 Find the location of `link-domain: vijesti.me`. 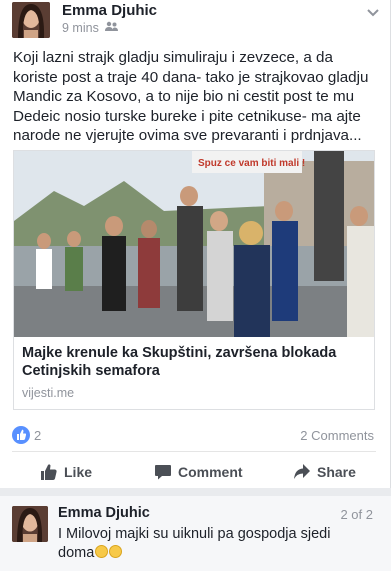

link-domain: vijesti.me is located at coordinates (48, 393).